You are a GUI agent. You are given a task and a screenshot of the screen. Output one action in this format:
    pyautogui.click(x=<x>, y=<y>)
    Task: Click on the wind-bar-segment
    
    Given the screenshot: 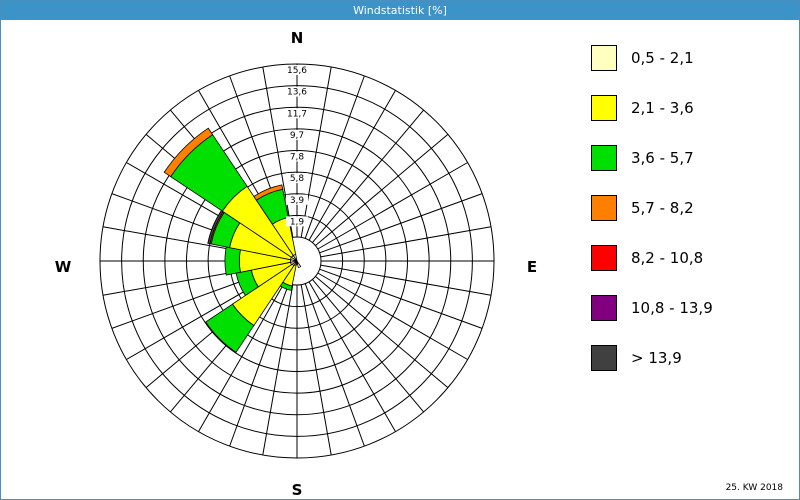 What is the action you would take?
    pyautogui.click(x=232, y=261)
    